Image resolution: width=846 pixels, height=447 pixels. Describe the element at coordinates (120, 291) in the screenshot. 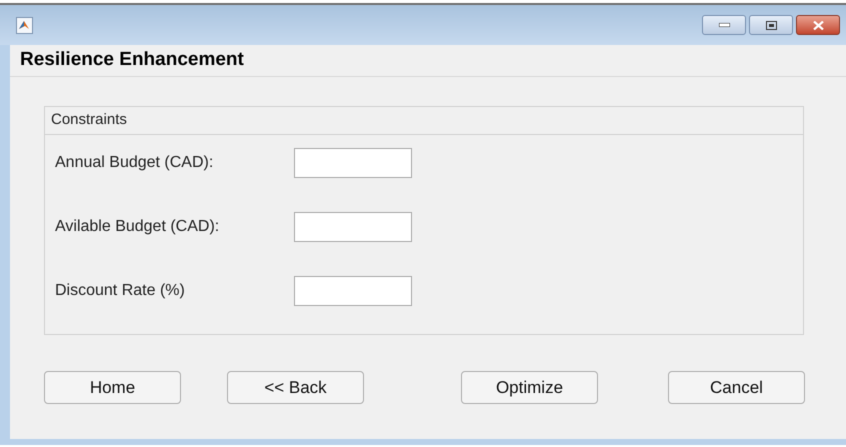

I see `field-label: Discount Rate (%)` at that location.